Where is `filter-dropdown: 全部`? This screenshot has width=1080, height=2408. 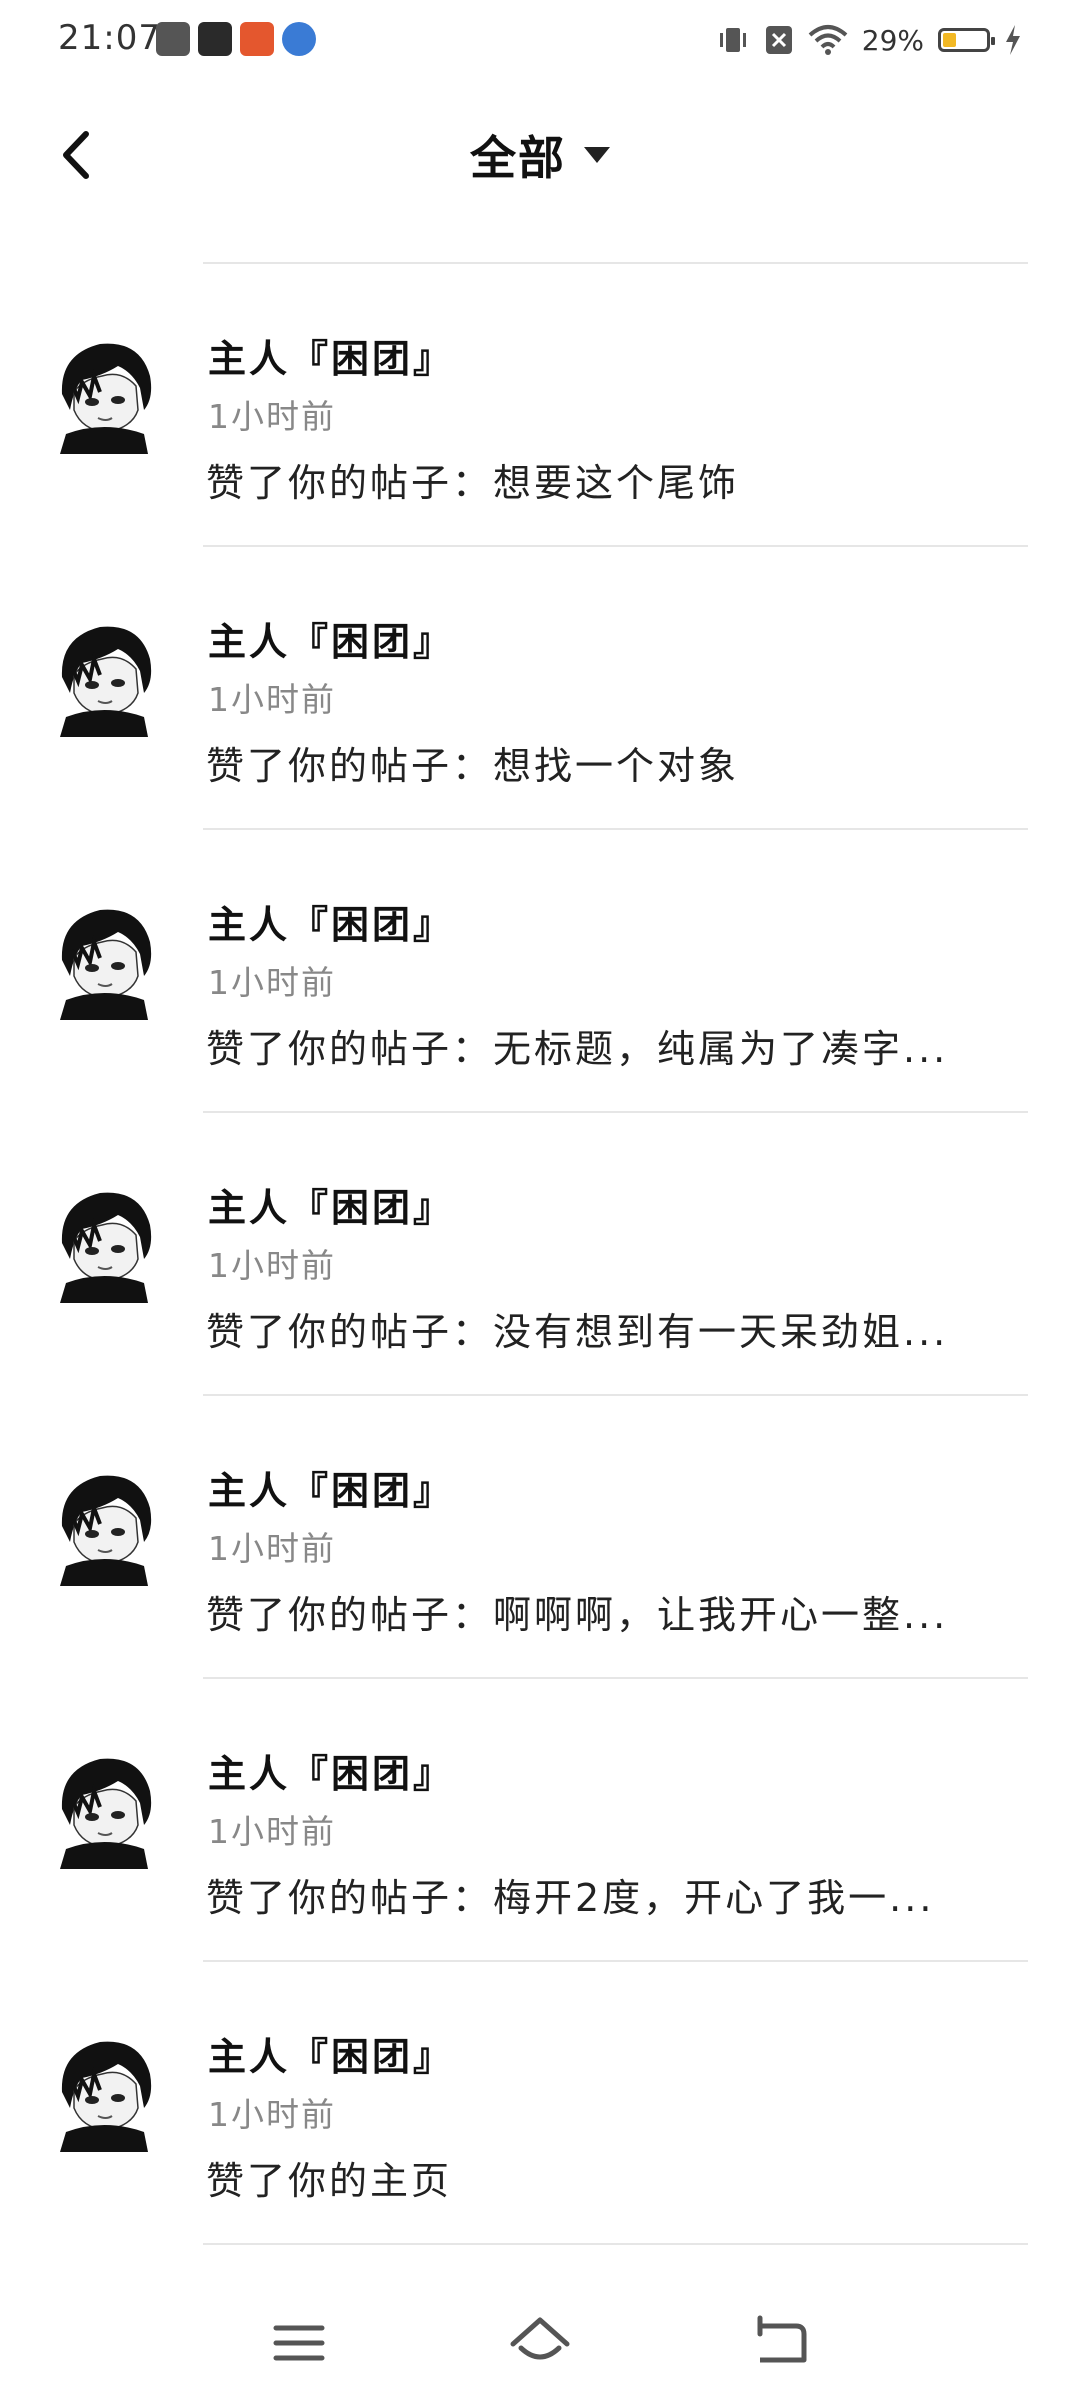 filter-dropdown: 全部 is located at coordinates (540, 155).